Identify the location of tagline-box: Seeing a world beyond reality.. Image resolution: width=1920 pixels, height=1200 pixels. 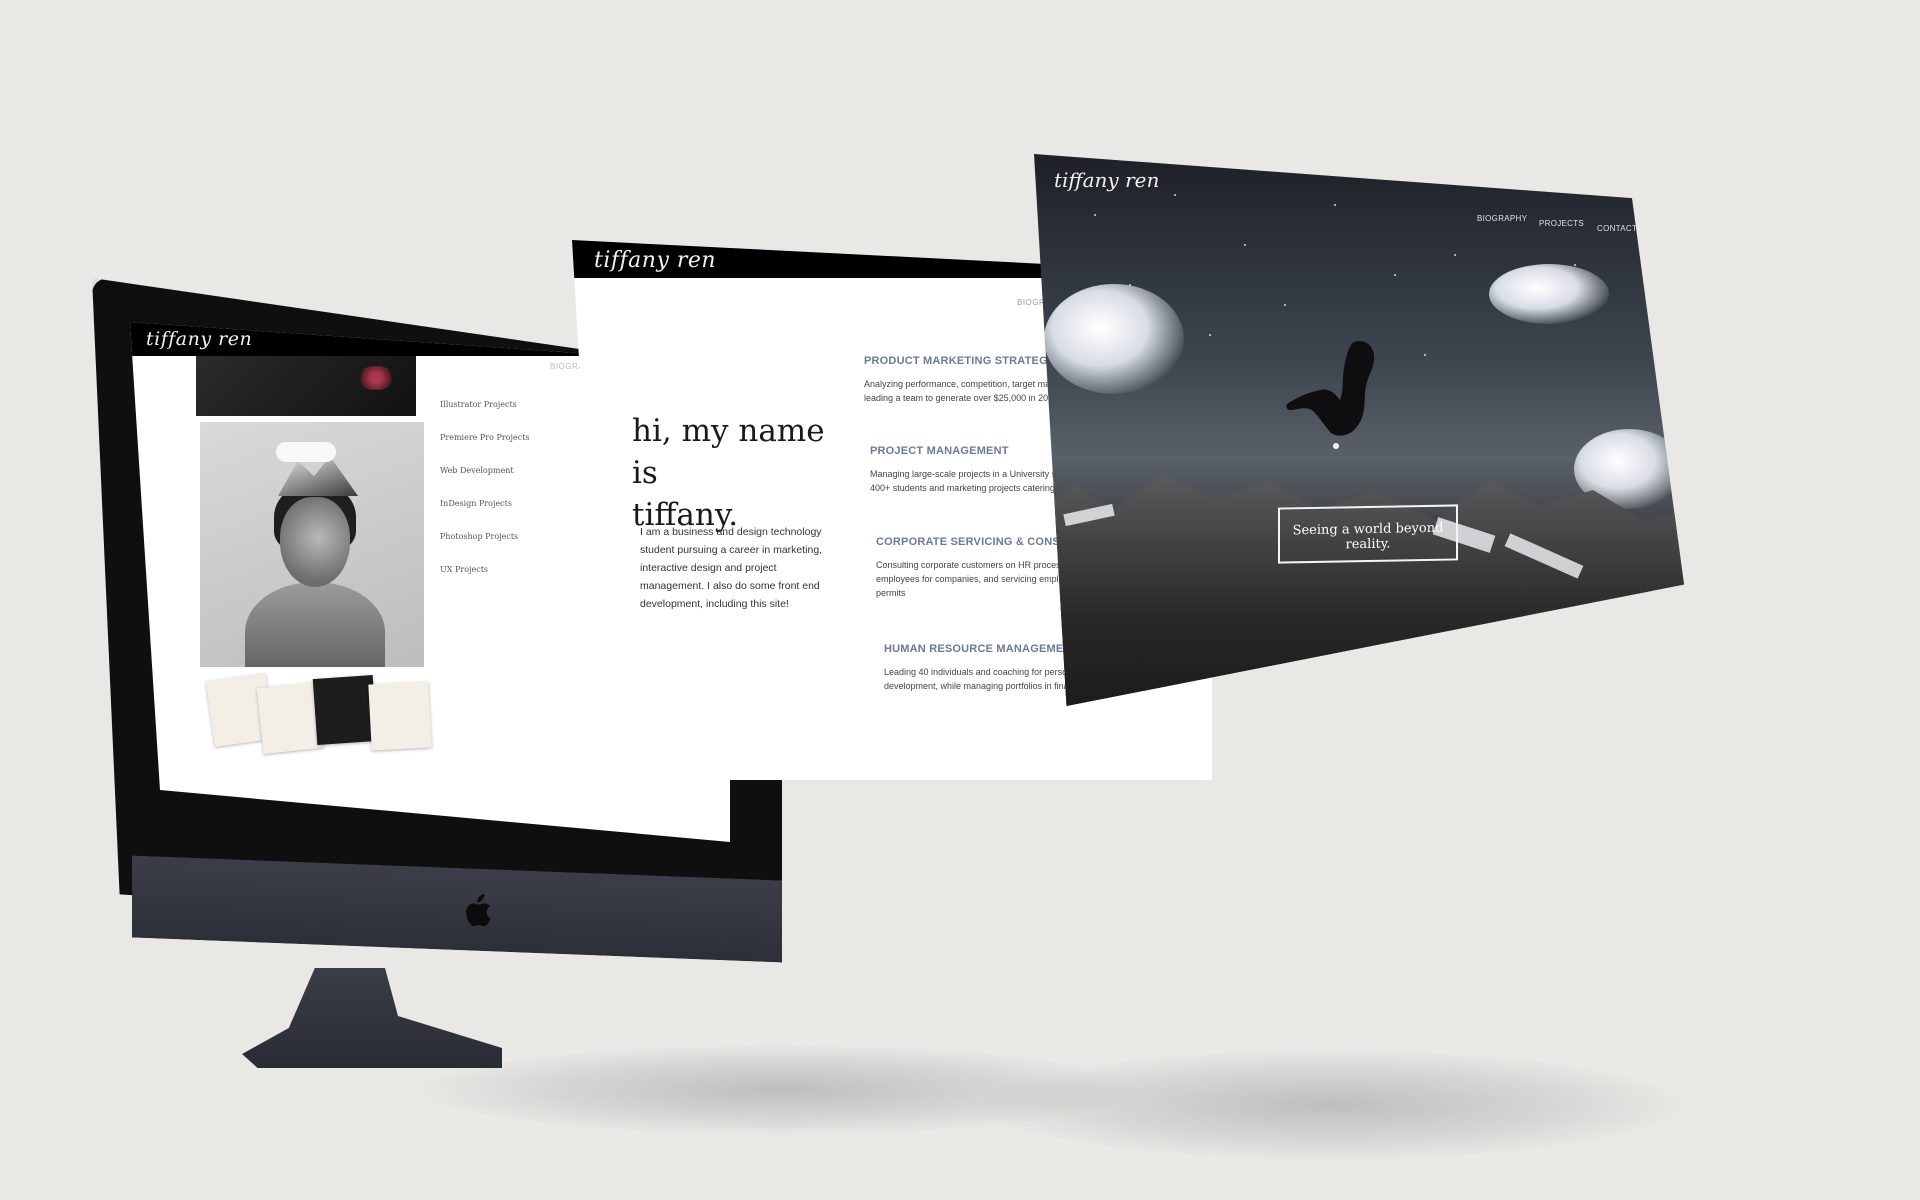
(1368, 534).